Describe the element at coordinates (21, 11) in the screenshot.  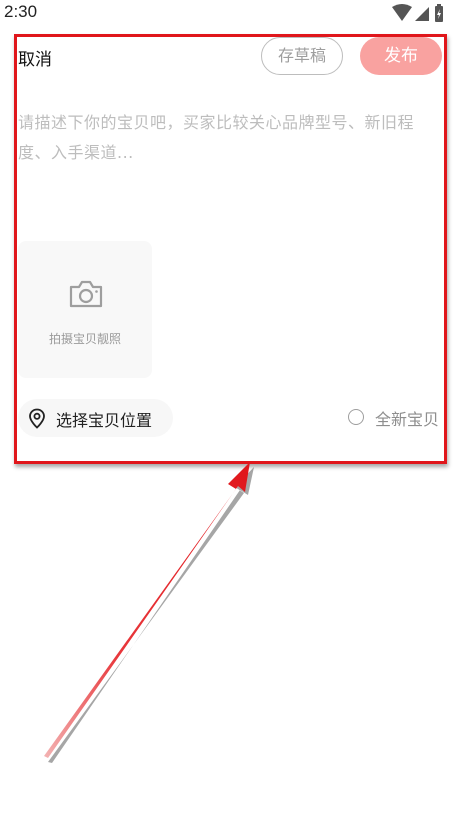
I see `status-time: 2:30` at that location.